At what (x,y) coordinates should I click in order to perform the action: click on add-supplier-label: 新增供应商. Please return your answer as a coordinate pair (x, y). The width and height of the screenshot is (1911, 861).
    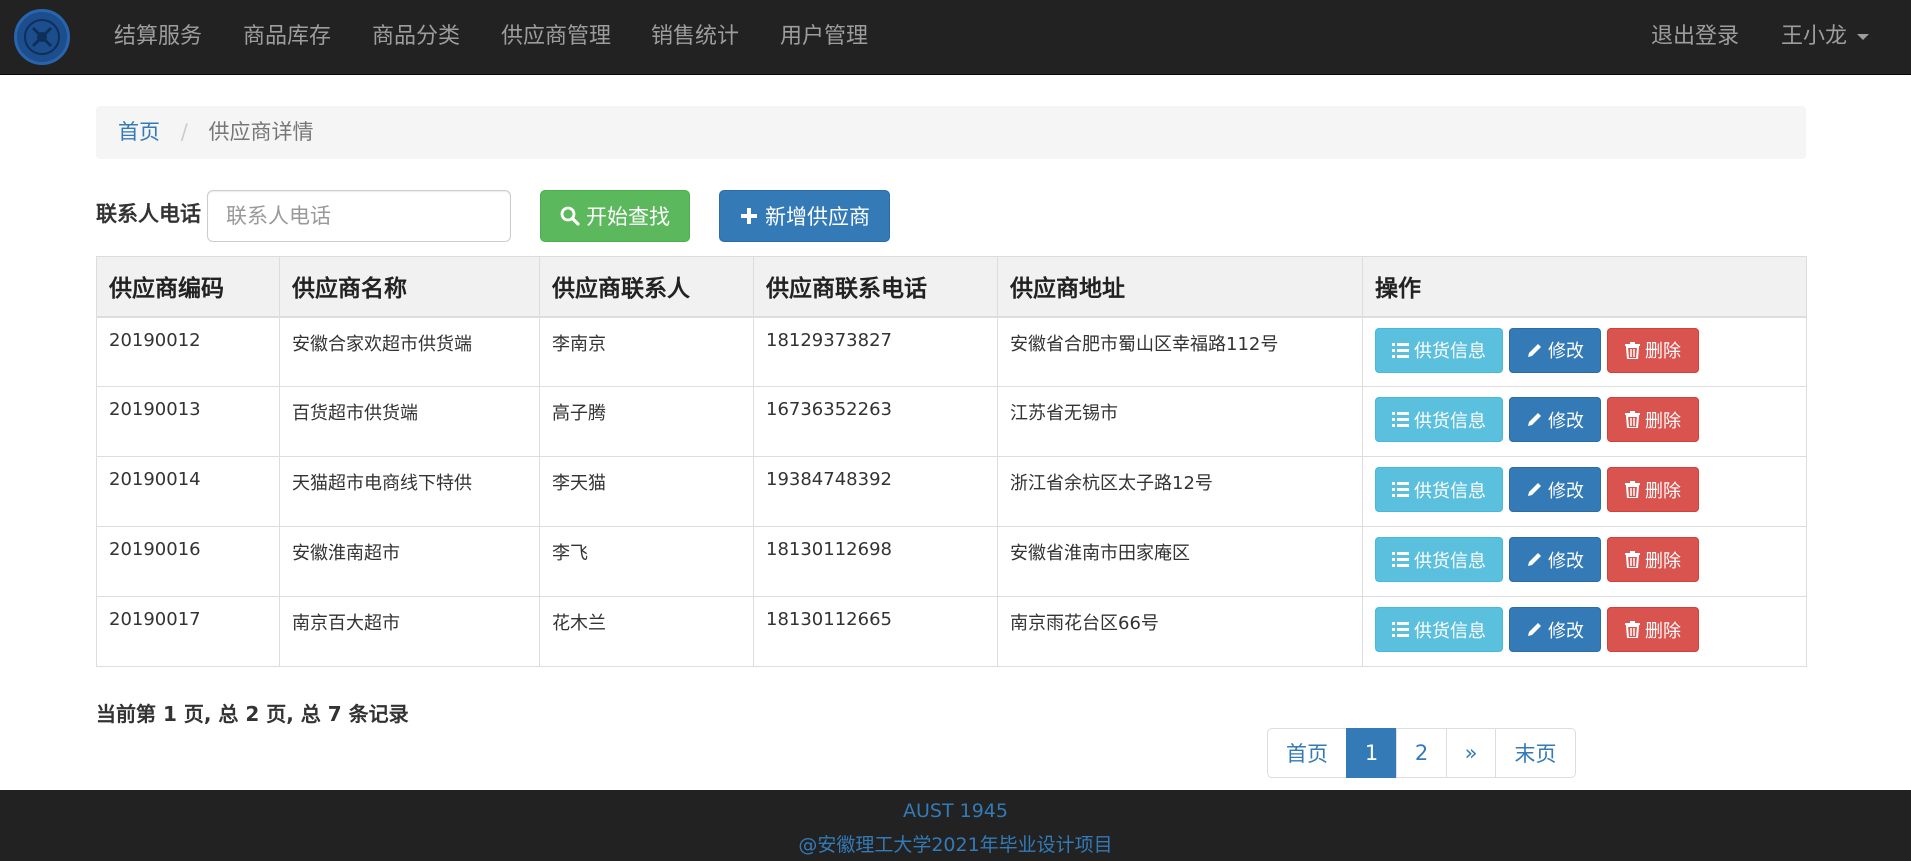
    Looking at the image, I should click on (817, 217).